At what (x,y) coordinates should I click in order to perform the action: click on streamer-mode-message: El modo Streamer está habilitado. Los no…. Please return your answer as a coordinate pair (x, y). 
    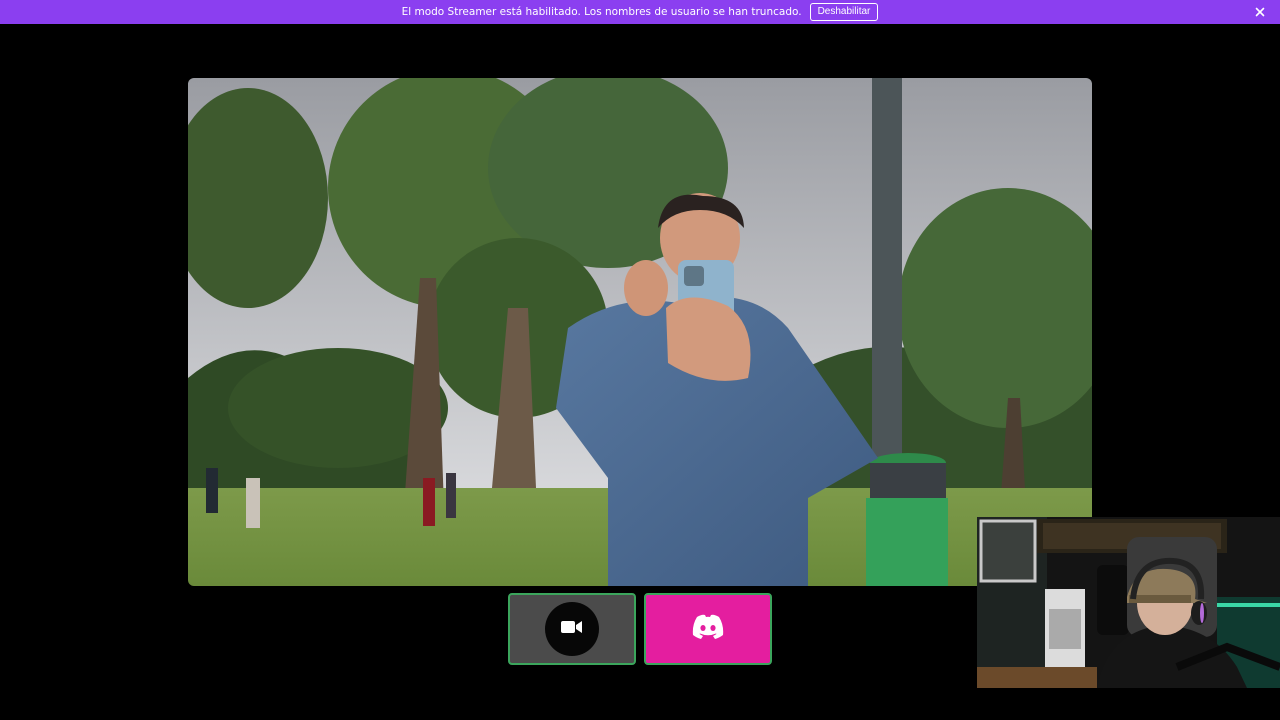
    Looking at the image, I should click on (601, 12).